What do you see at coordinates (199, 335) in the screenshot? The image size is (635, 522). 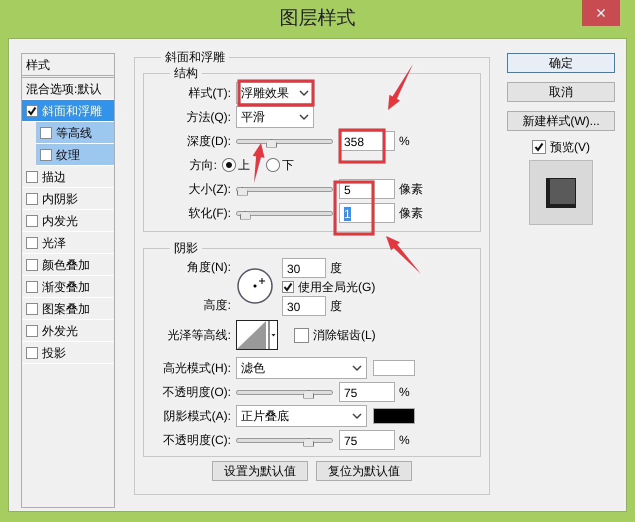 I see `field-label: 光泽等高线:` at bounding box center [199, 335].